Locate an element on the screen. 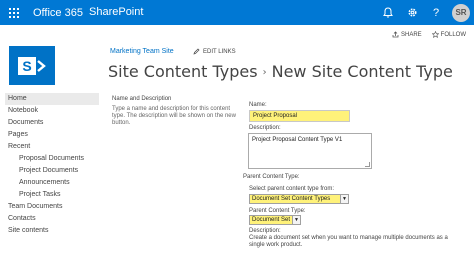 The image size is (474, 260). suite-bar: Office 365 SharePoint ? SR is located at coordinates (237, 12).